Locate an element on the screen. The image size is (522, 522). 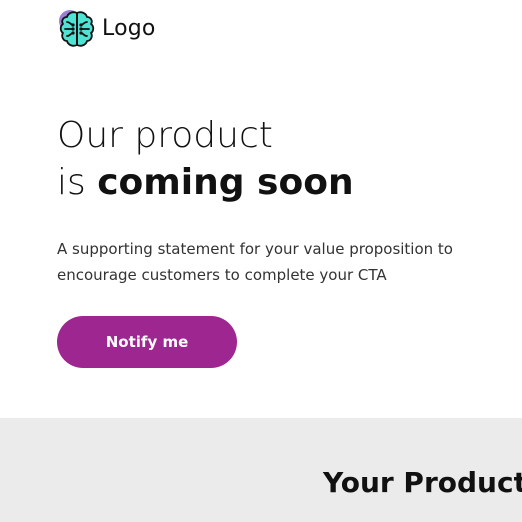
logo-text: Logo is located at coordinates (129, 28).